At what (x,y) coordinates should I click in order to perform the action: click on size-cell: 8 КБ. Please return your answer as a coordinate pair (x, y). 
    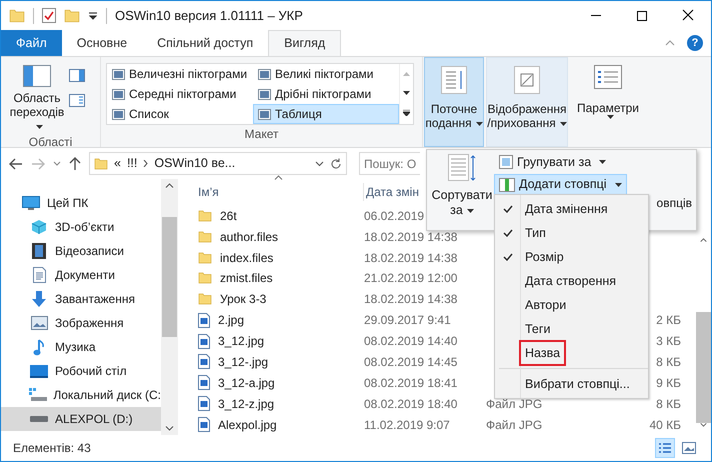
    Looking at the image, I should click on (668, 403).